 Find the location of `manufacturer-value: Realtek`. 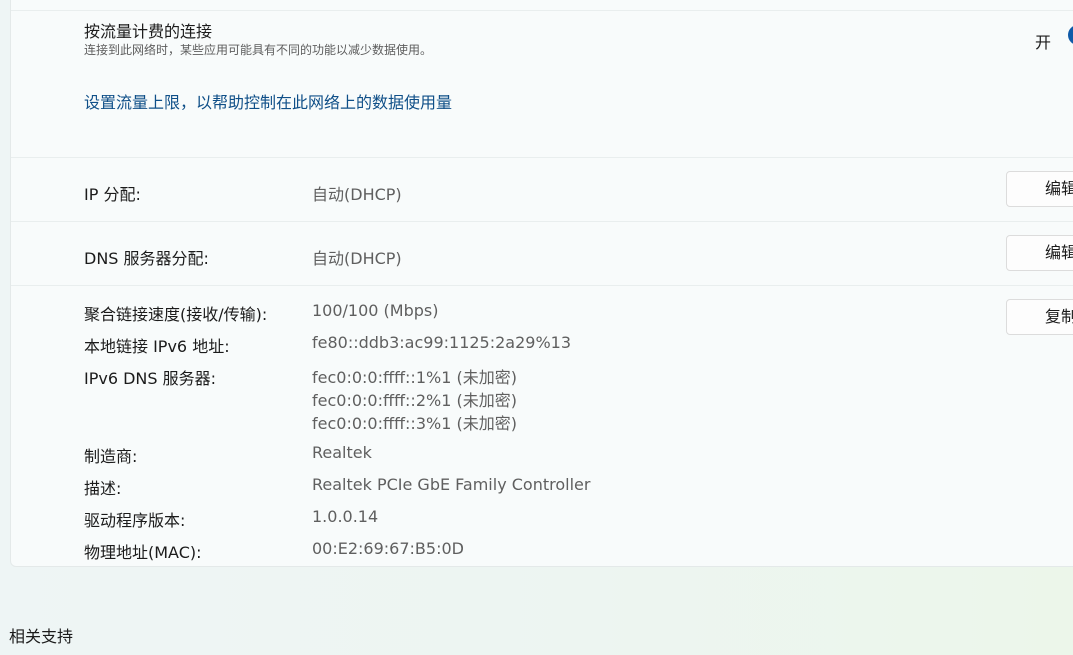

manufacturer-value: Realtek is located at coordinates (342, 452).